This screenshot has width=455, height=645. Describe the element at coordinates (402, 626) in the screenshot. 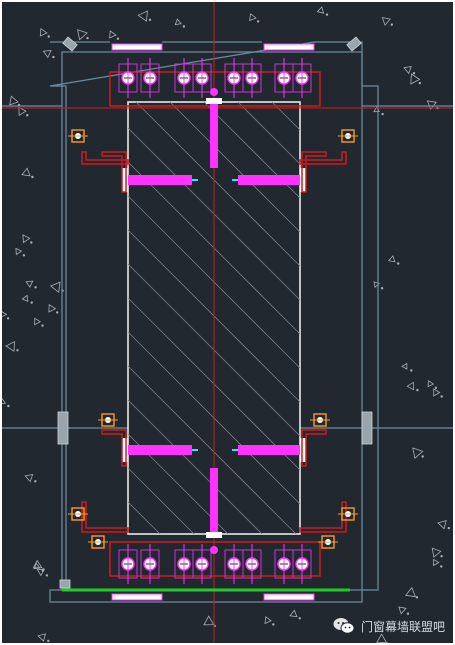

I see `watermark-text: 门窗幕墙联盟吧` at that location.